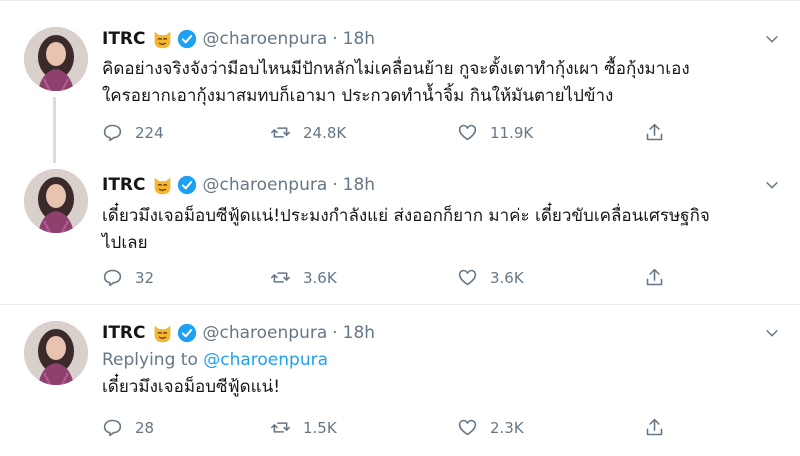  I want to click on reply-button: 28, so click(128, 427).